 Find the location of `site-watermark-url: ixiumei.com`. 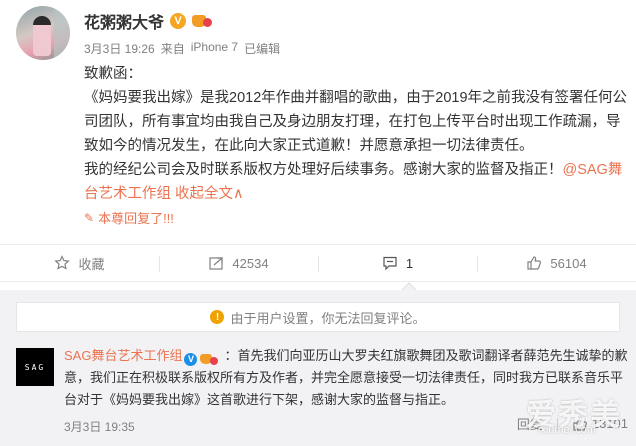

site-watermark-url: ixiumei.com is located at coordinates (566, 430).